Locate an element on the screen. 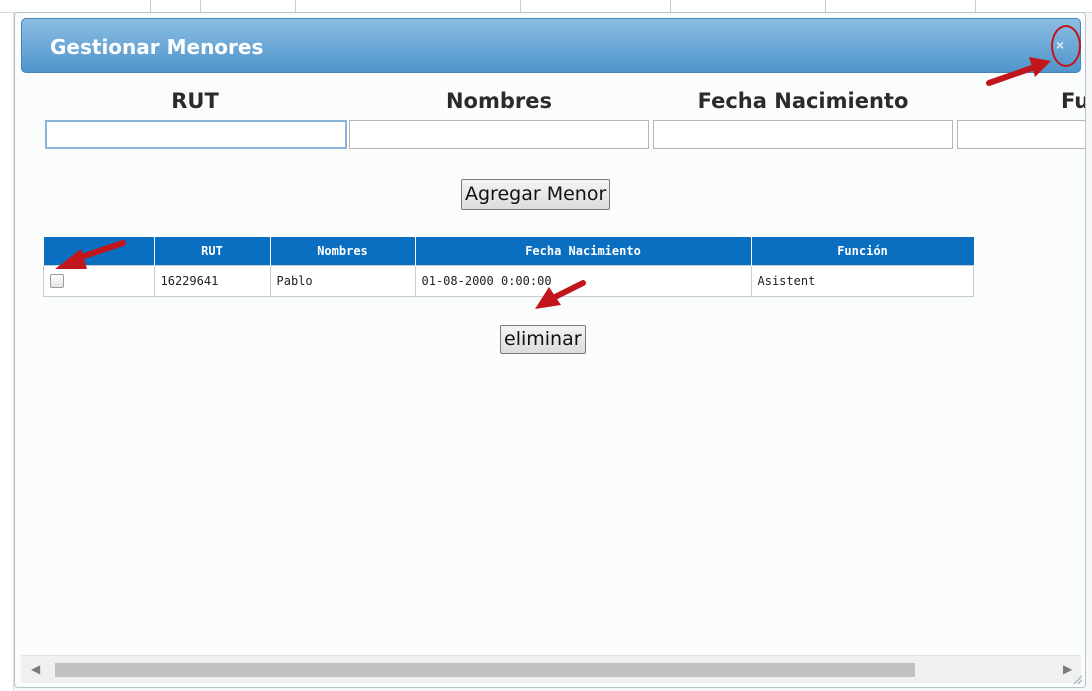 The image size is (1092, 691). dialog-title-bar: Gestionar Menores × is located at coordinates (551, 45).